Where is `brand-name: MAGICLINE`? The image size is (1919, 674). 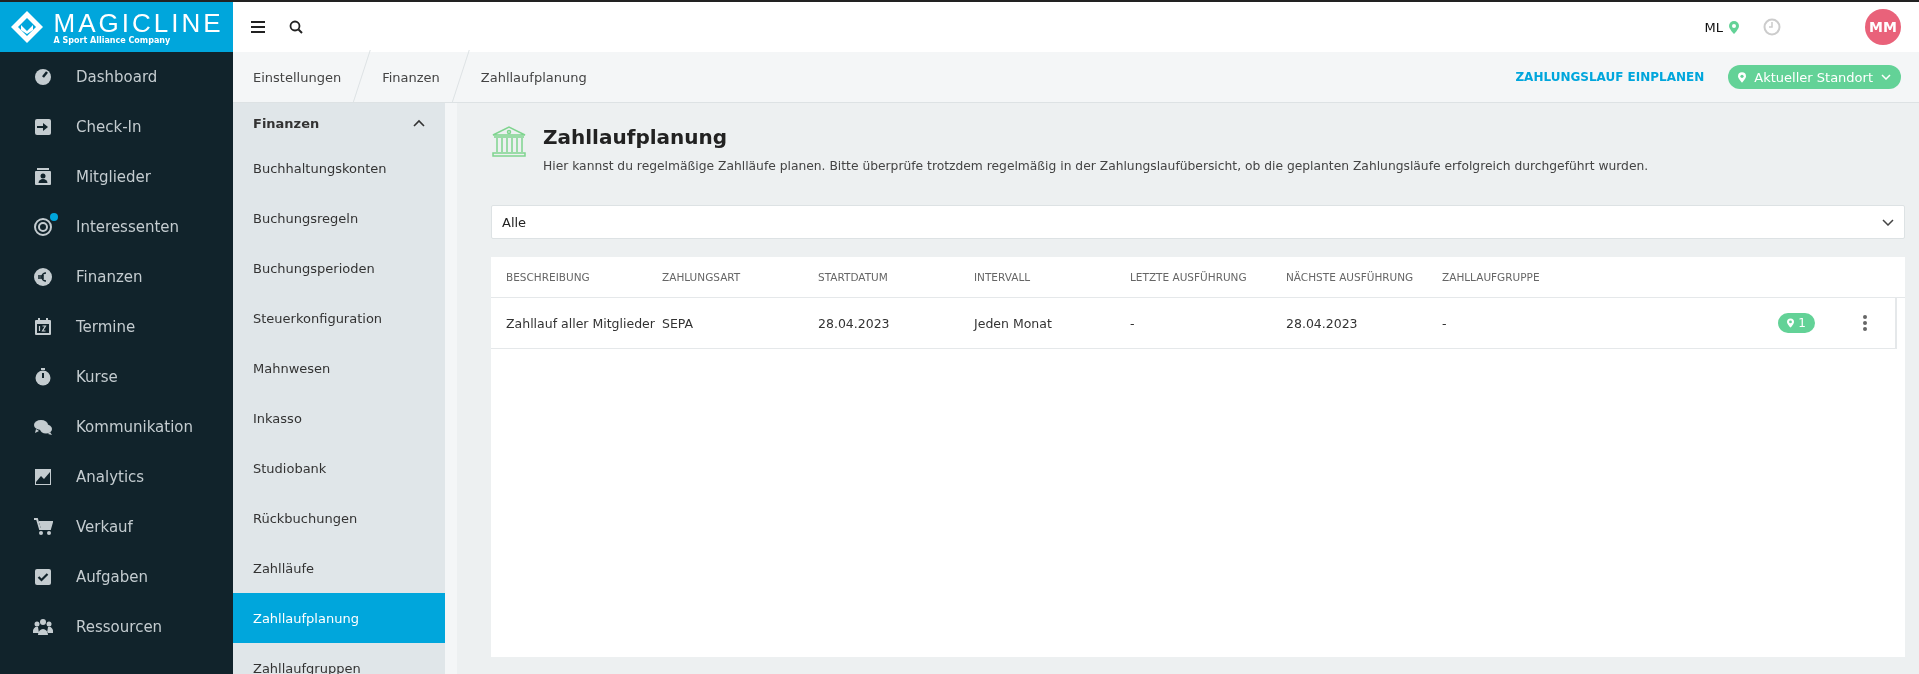 brand-name: MAGICLINE is located at coordinates (138, 22).